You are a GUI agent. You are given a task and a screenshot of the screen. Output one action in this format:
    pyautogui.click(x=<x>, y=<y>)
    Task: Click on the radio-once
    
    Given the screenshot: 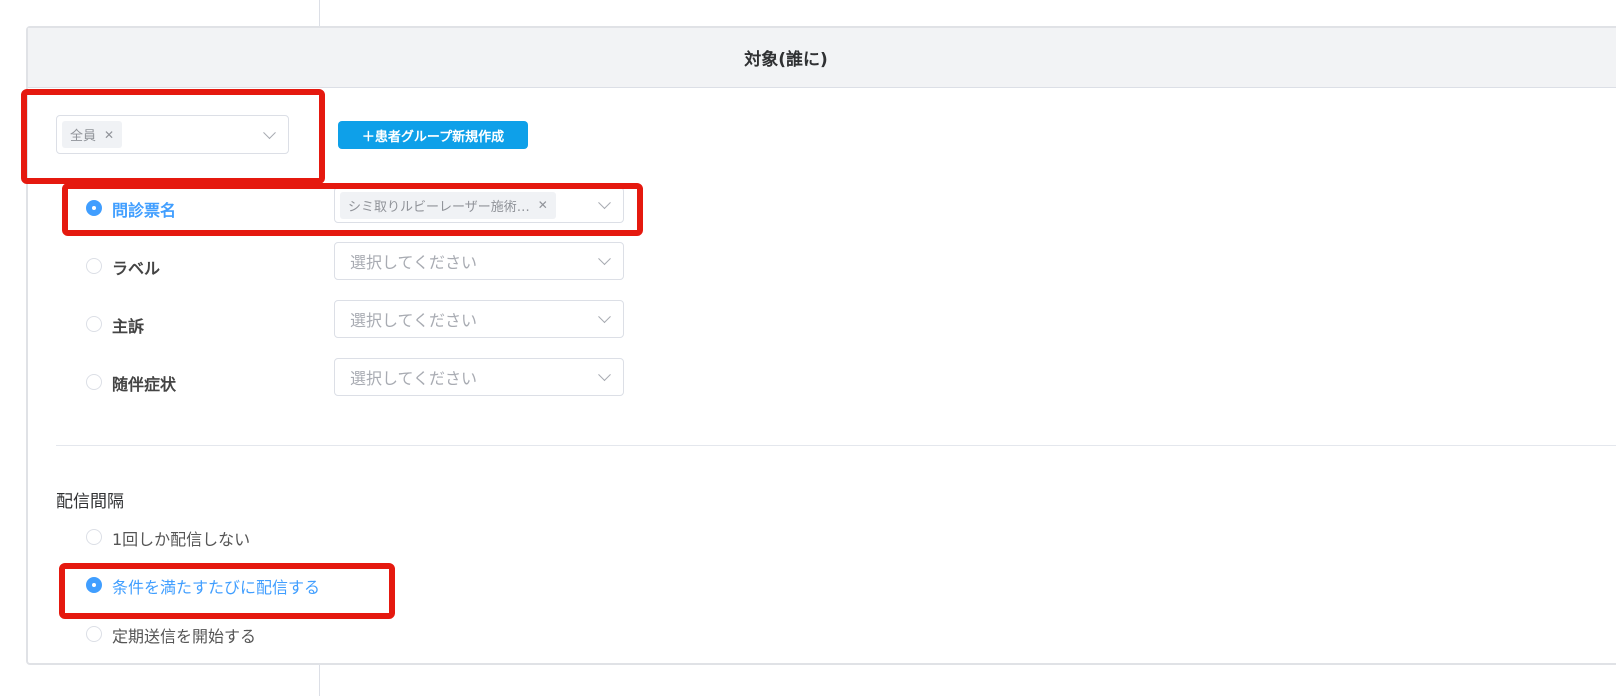 What is the action you would take?
    pyautogui.click(x=94, y=537)
    